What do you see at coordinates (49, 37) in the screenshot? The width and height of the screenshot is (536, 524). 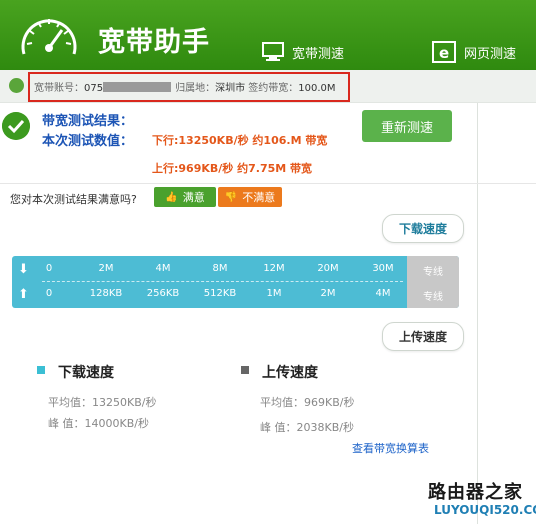 I see `speedometer-icon` at bounding box center [49, 37].